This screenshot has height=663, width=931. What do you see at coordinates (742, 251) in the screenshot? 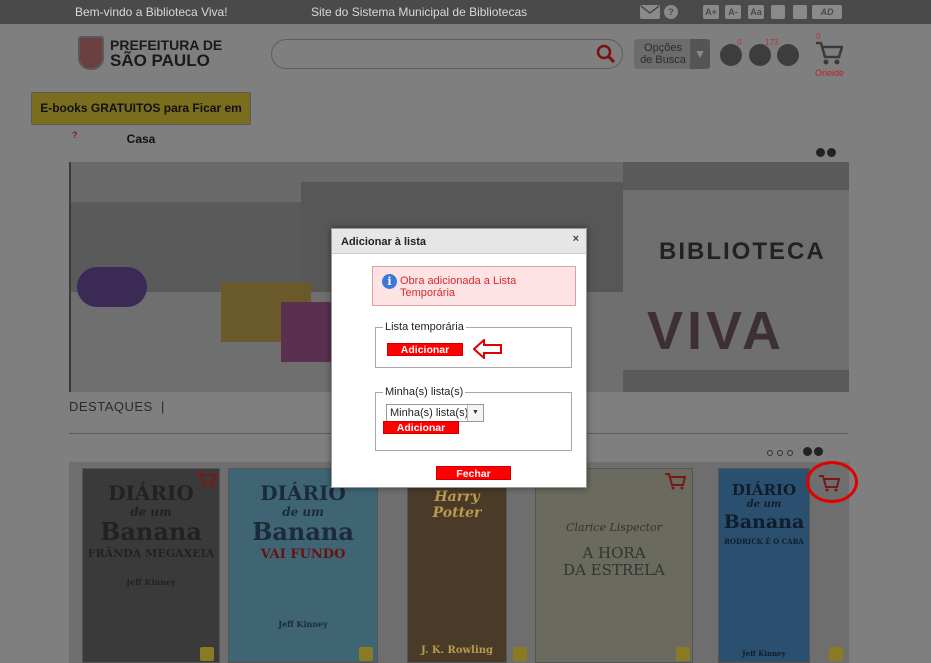
I see `brand-top-text: BIBLIOTECA` at bounding box center [742, 251].